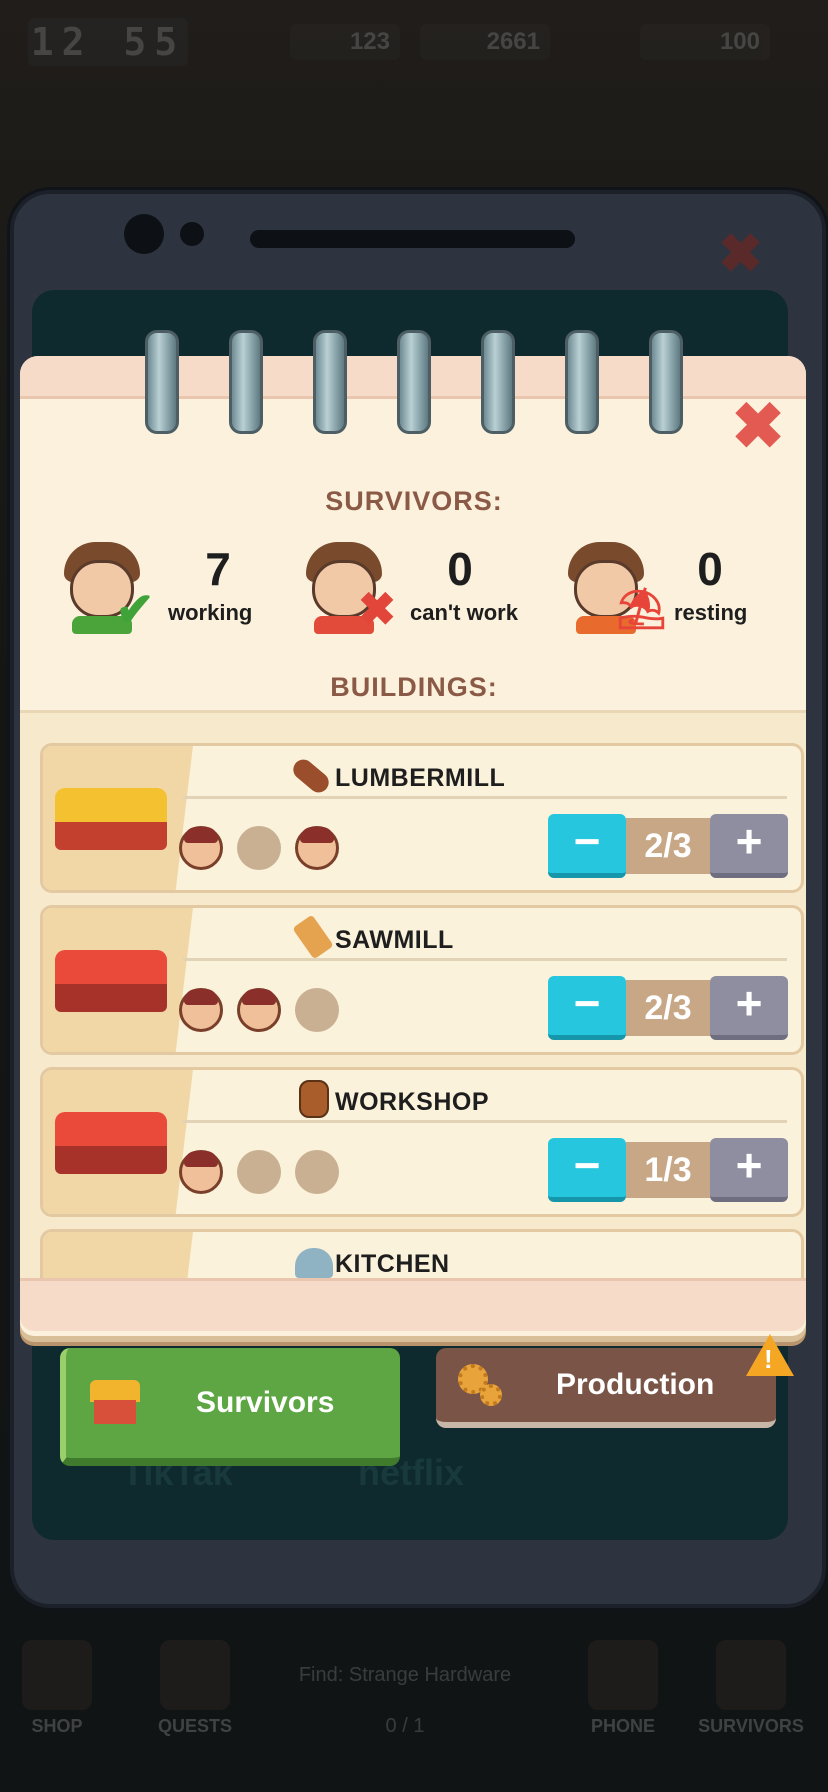 The height and width of the screenshot is (1792, 828). I want to click on buildings-title: BUILDINGS:, so click(414, 687).